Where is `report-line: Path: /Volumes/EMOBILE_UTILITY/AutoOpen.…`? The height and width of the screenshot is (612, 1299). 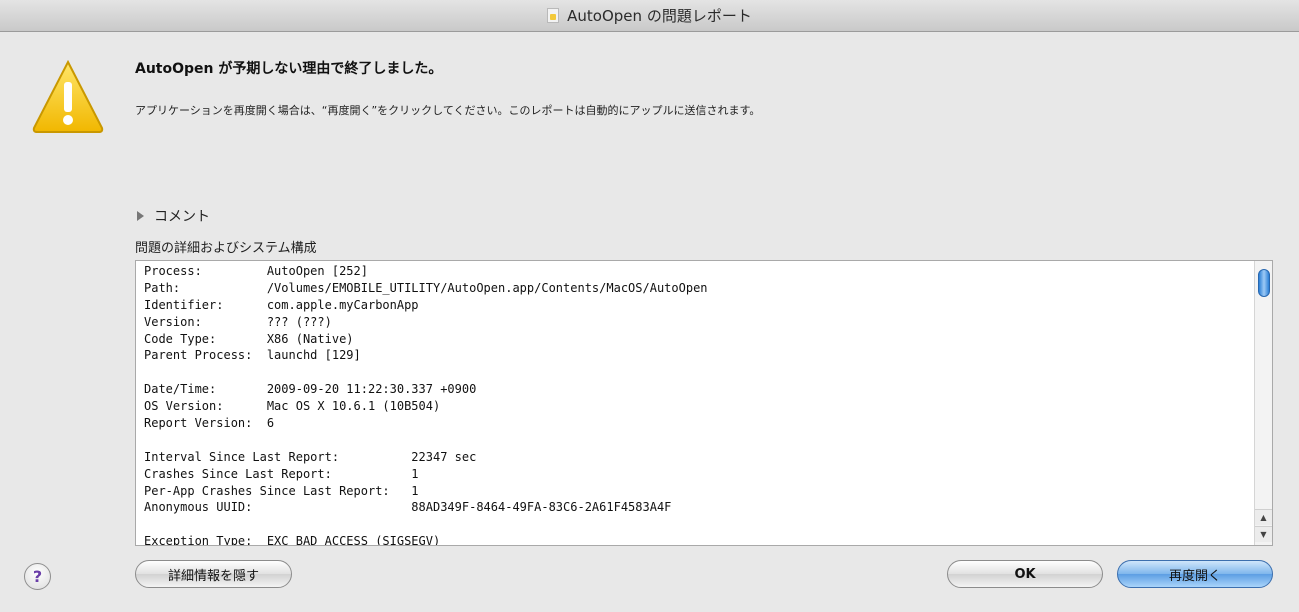 report-line: Path: /Volumes/EMOBILE_UTILITY/AutoOpen.… is located at coordinates (426, 287).